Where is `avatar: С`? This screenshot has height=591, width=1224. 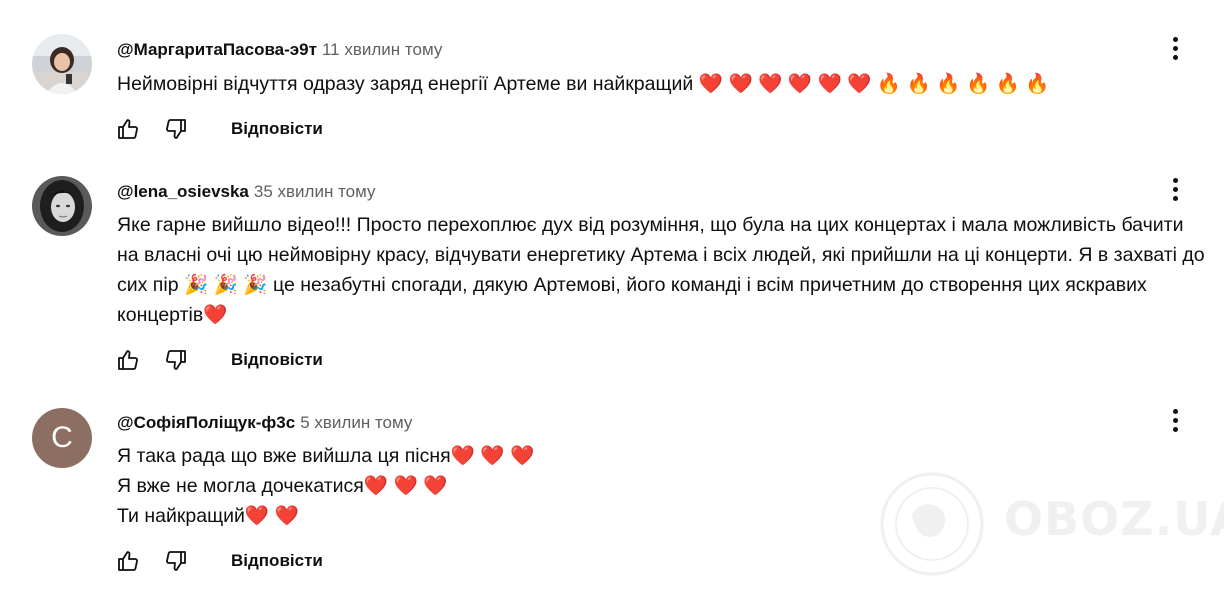 avatar: С is located at coordinates (62, 438).